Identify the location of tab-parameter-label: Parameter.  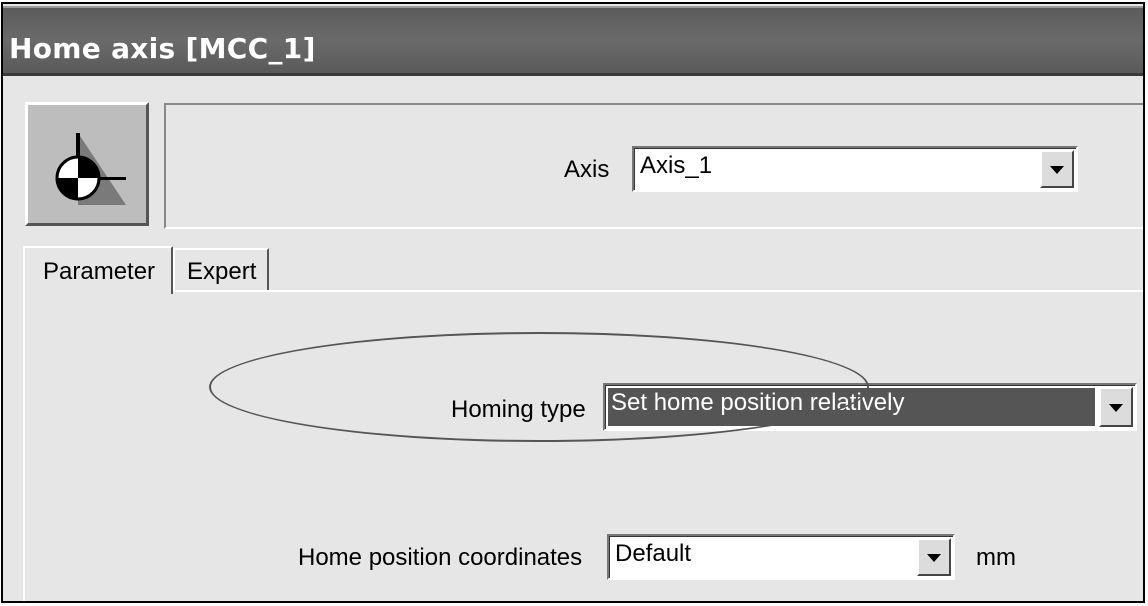
(99, 271).